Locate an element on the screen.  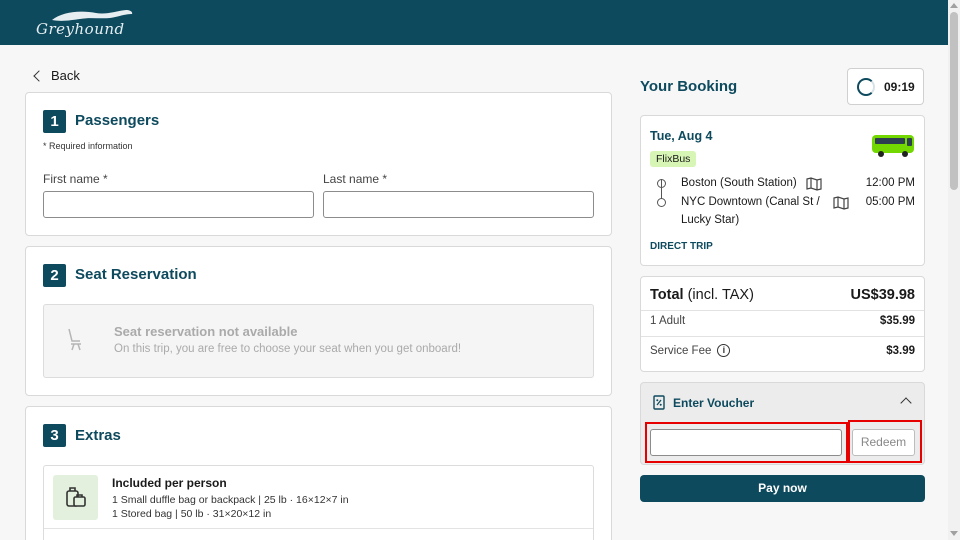
seat-unavailable-title: Seat reservation not available is located at coordinates (206, 331).